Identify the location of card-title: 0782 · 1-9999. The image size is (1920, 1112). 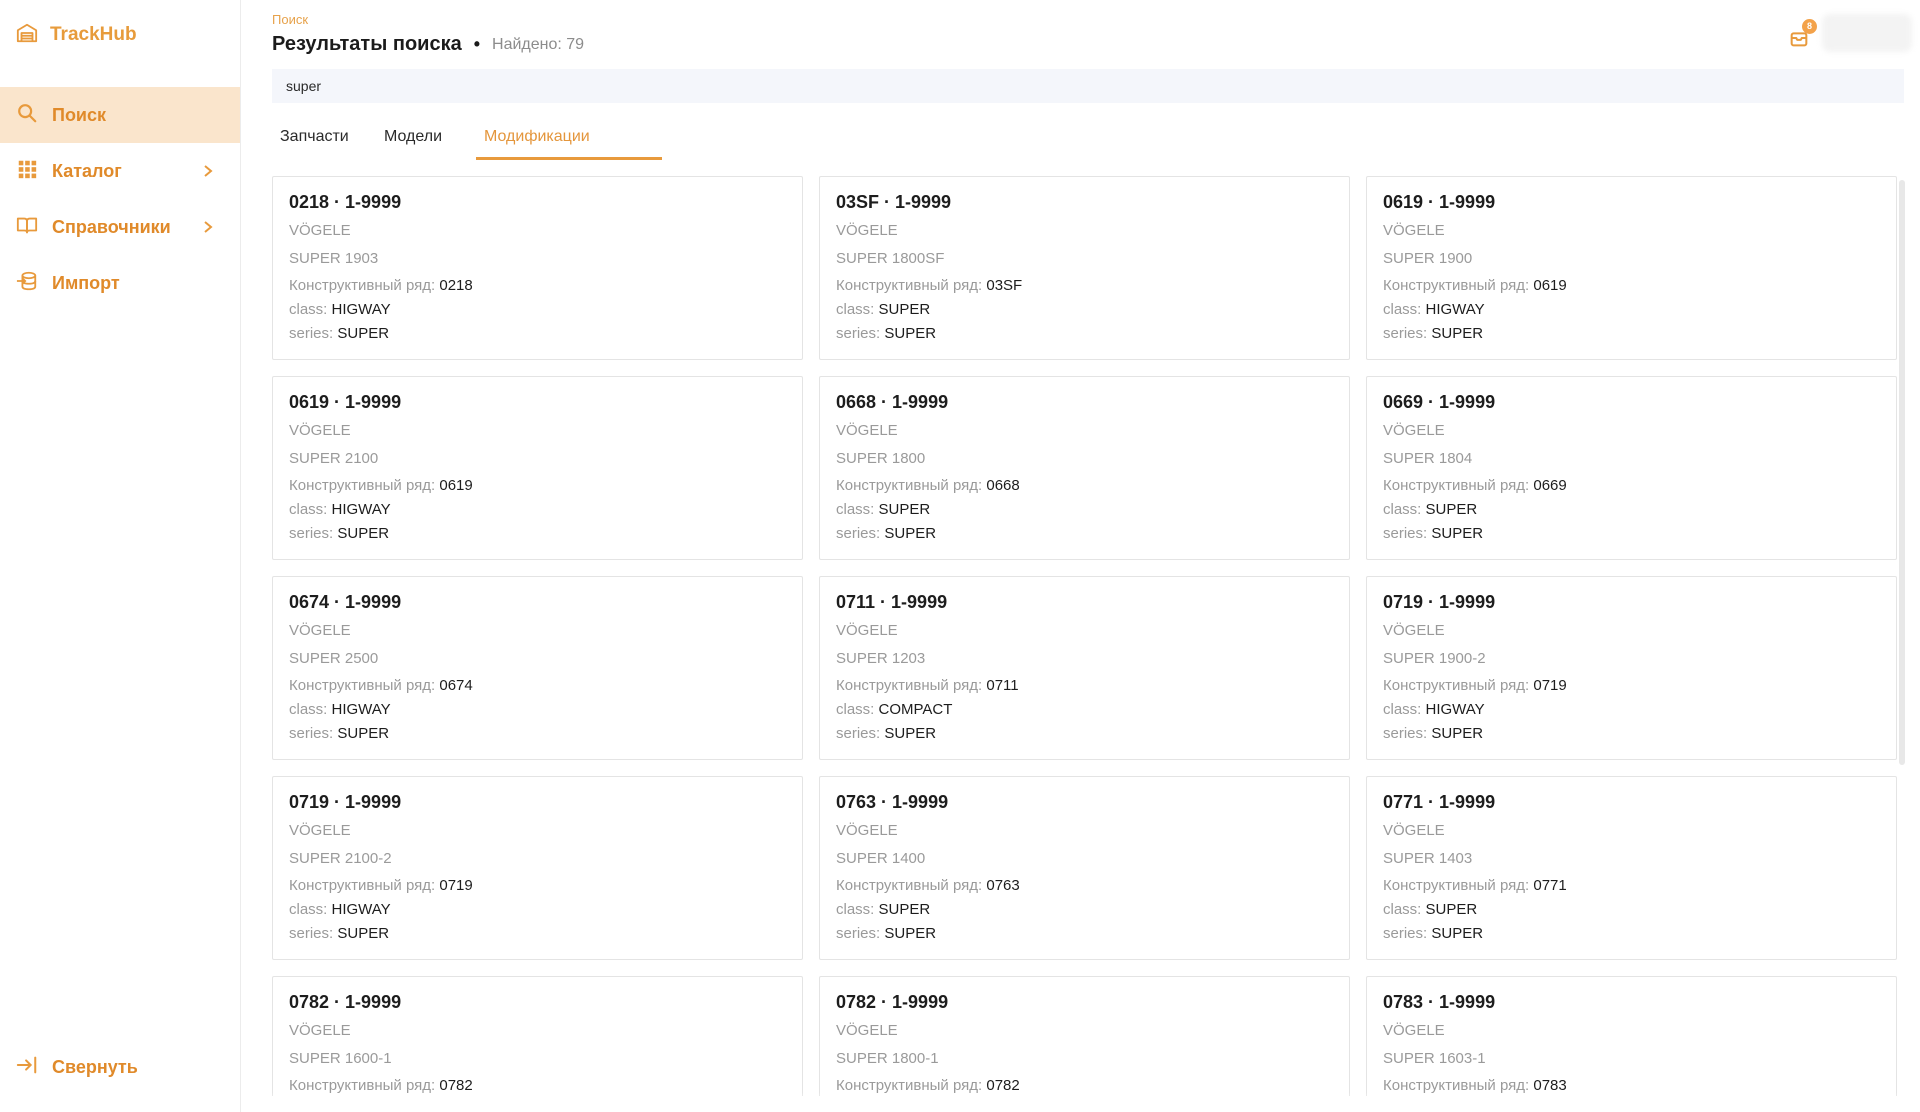
(345, 1002).